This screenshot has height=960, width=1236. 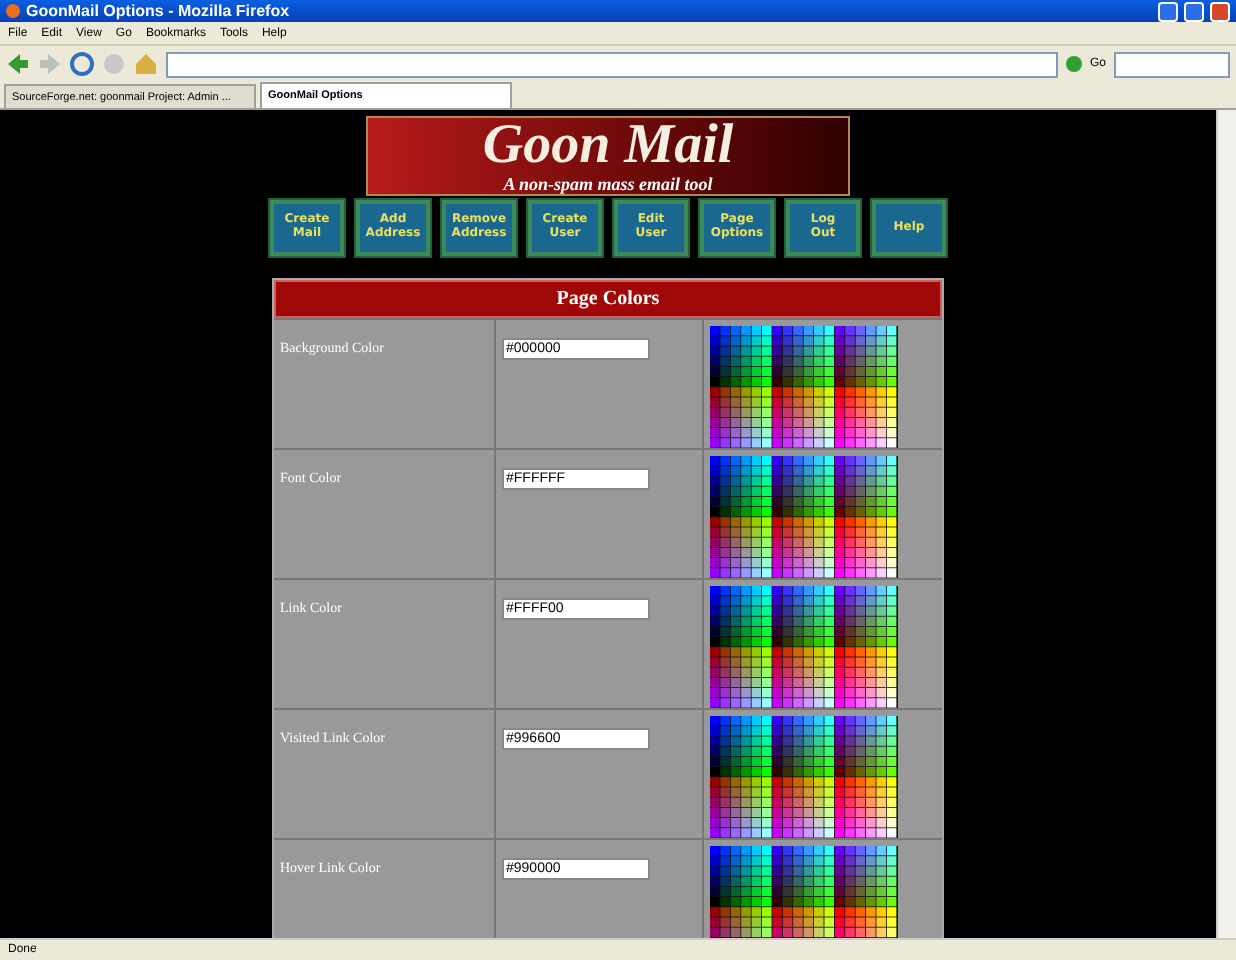 I want to click on reload-icon, so click(x=82, y=64).